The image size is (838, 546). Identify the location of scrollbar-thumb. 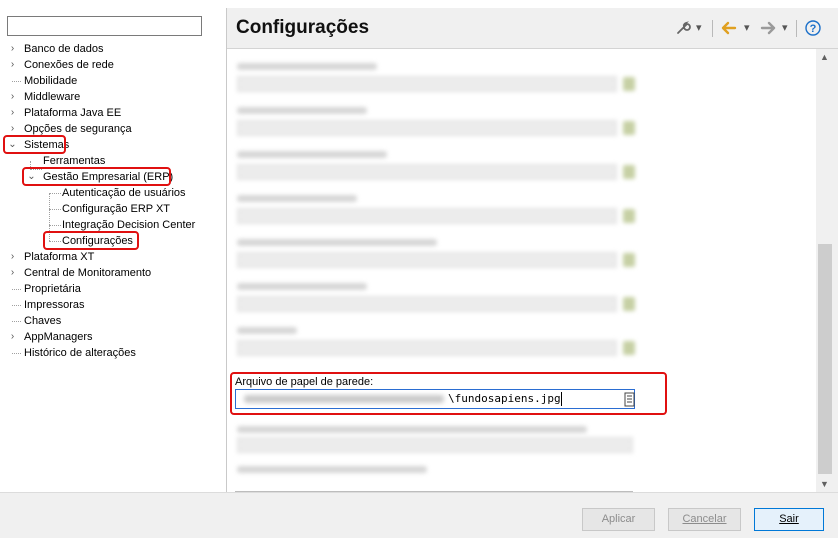
(825, 359).